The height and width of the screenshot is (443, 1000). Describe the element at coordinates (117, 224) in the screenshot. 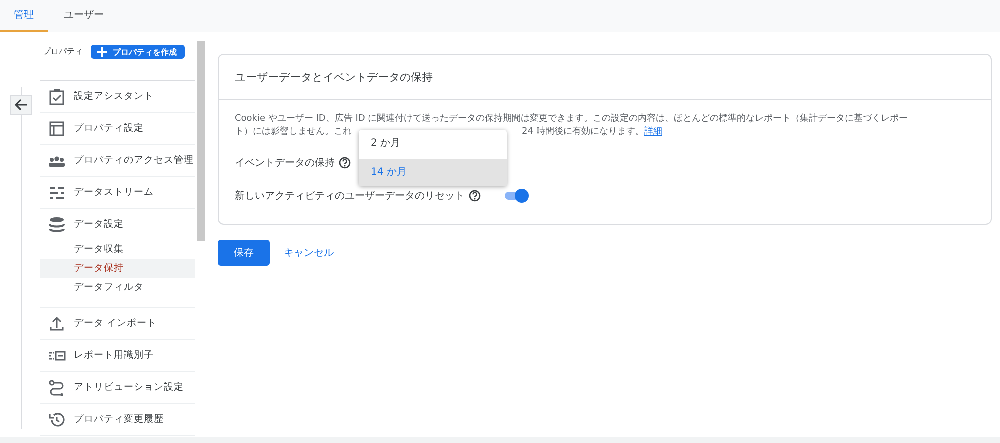

I see `sidebar-item: データ設定` at that location.